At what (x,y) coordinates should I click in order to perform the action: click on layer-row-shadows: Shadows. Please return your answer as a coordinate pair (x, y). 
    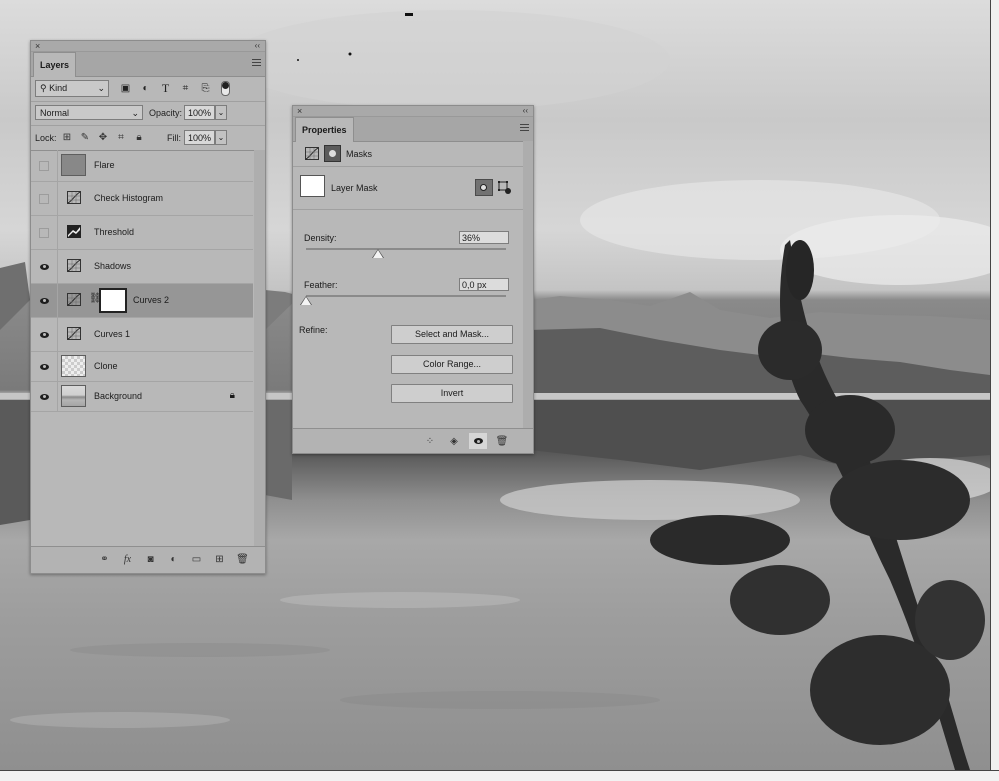
    Looking at the image, I should click on (142, 267).